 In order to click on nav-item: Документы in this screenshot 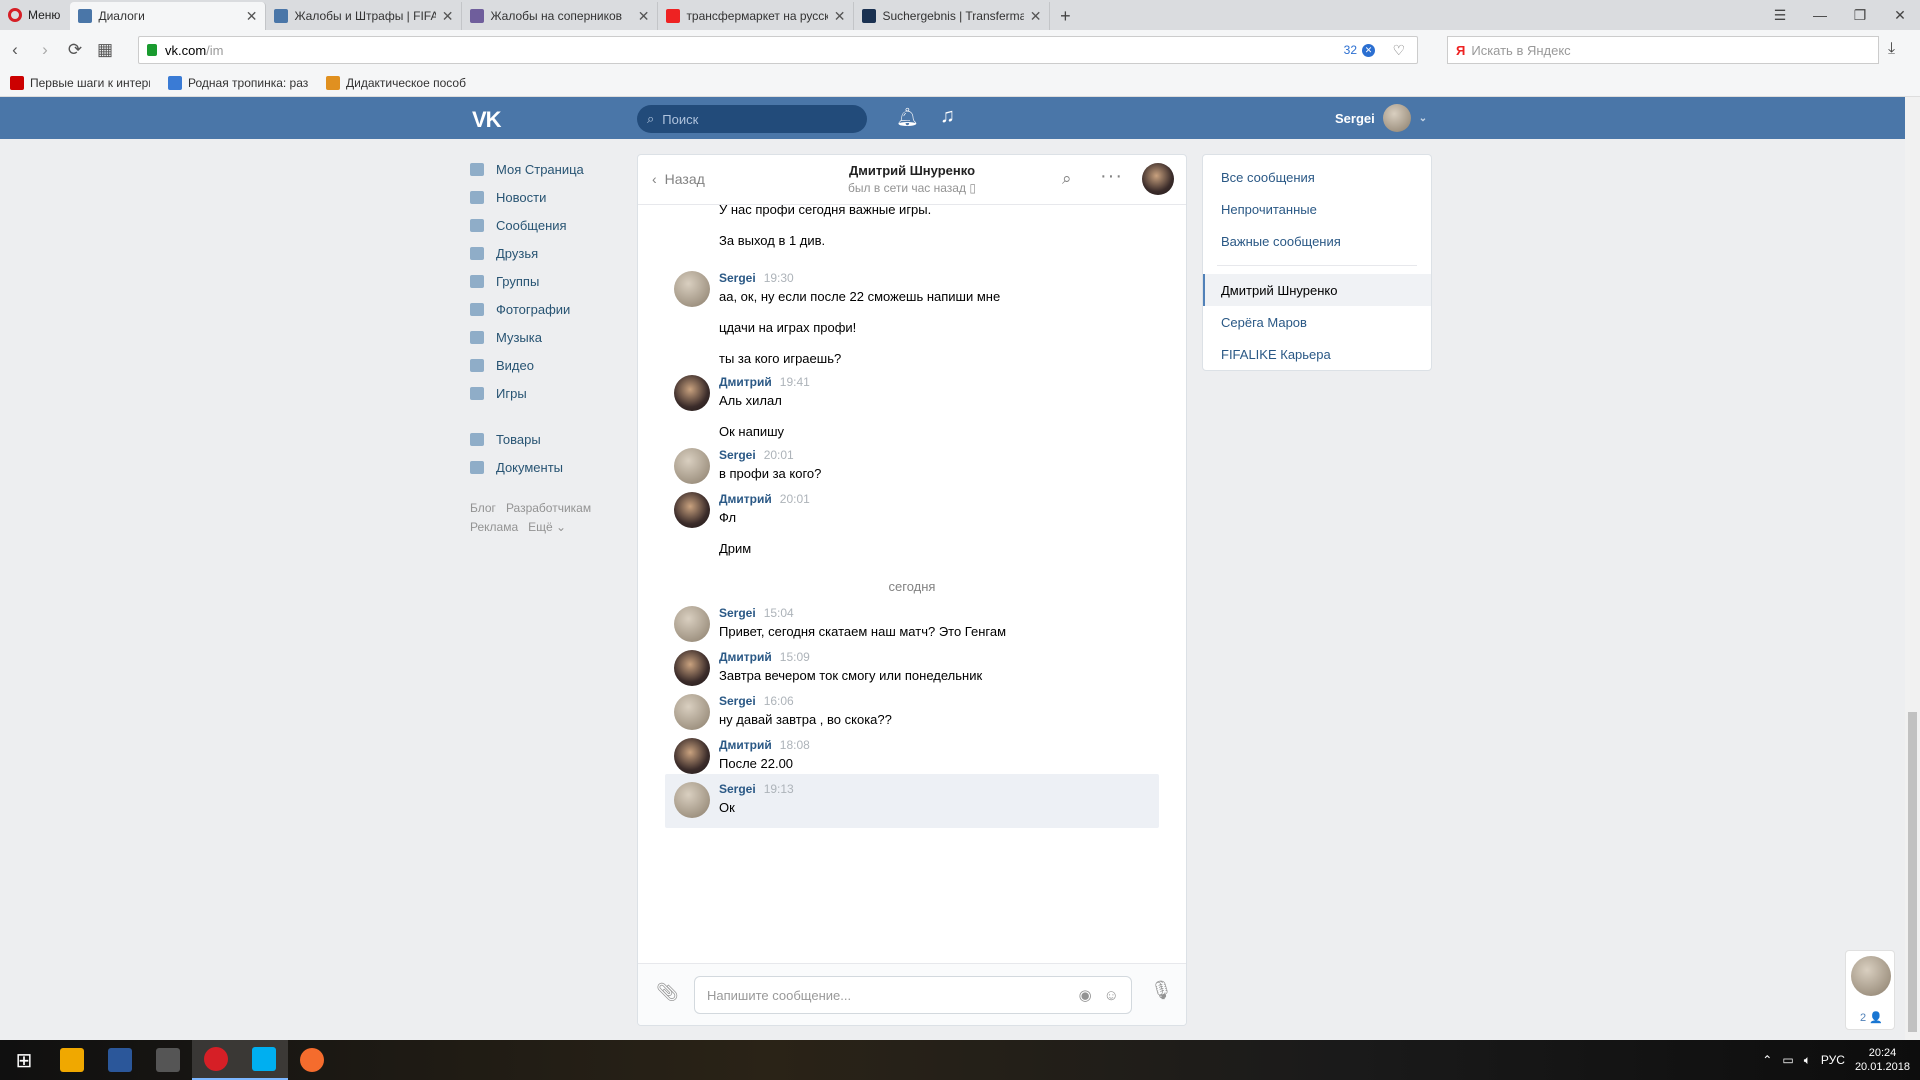, I will do `click(545, 467)`.